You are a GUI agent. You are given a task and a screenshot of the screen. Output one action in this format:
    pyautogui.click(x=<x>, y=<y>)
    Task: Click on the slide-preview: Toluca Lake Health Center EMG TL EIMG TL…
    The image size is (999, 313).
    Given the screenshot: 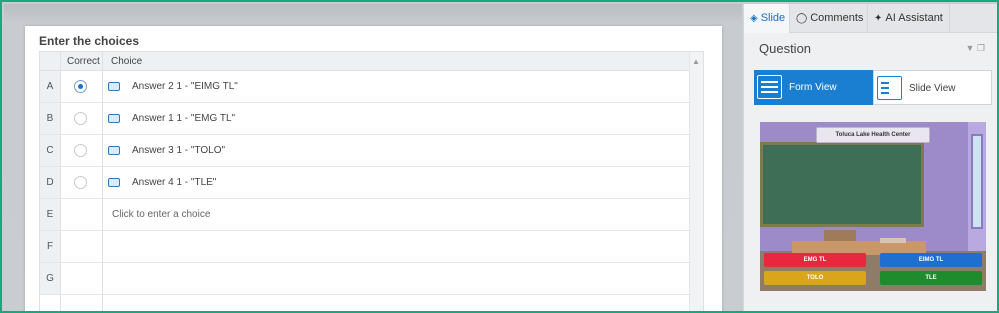 What is the action you would take?
    pyautogui.click(x=873, y=206)
    